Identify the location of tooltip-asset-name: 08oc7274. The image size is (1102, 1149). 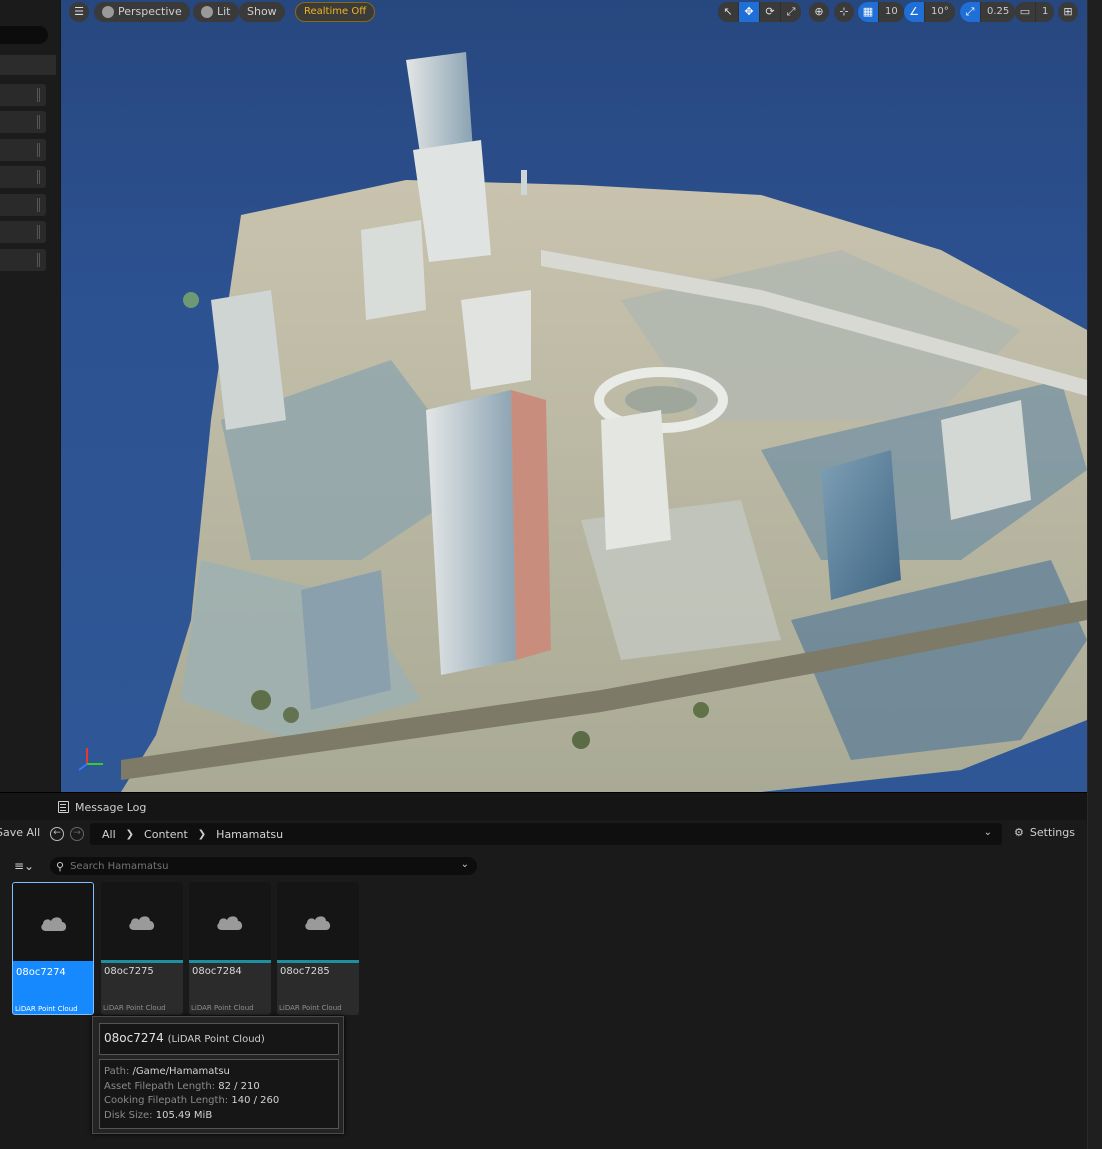
(134, 1038).